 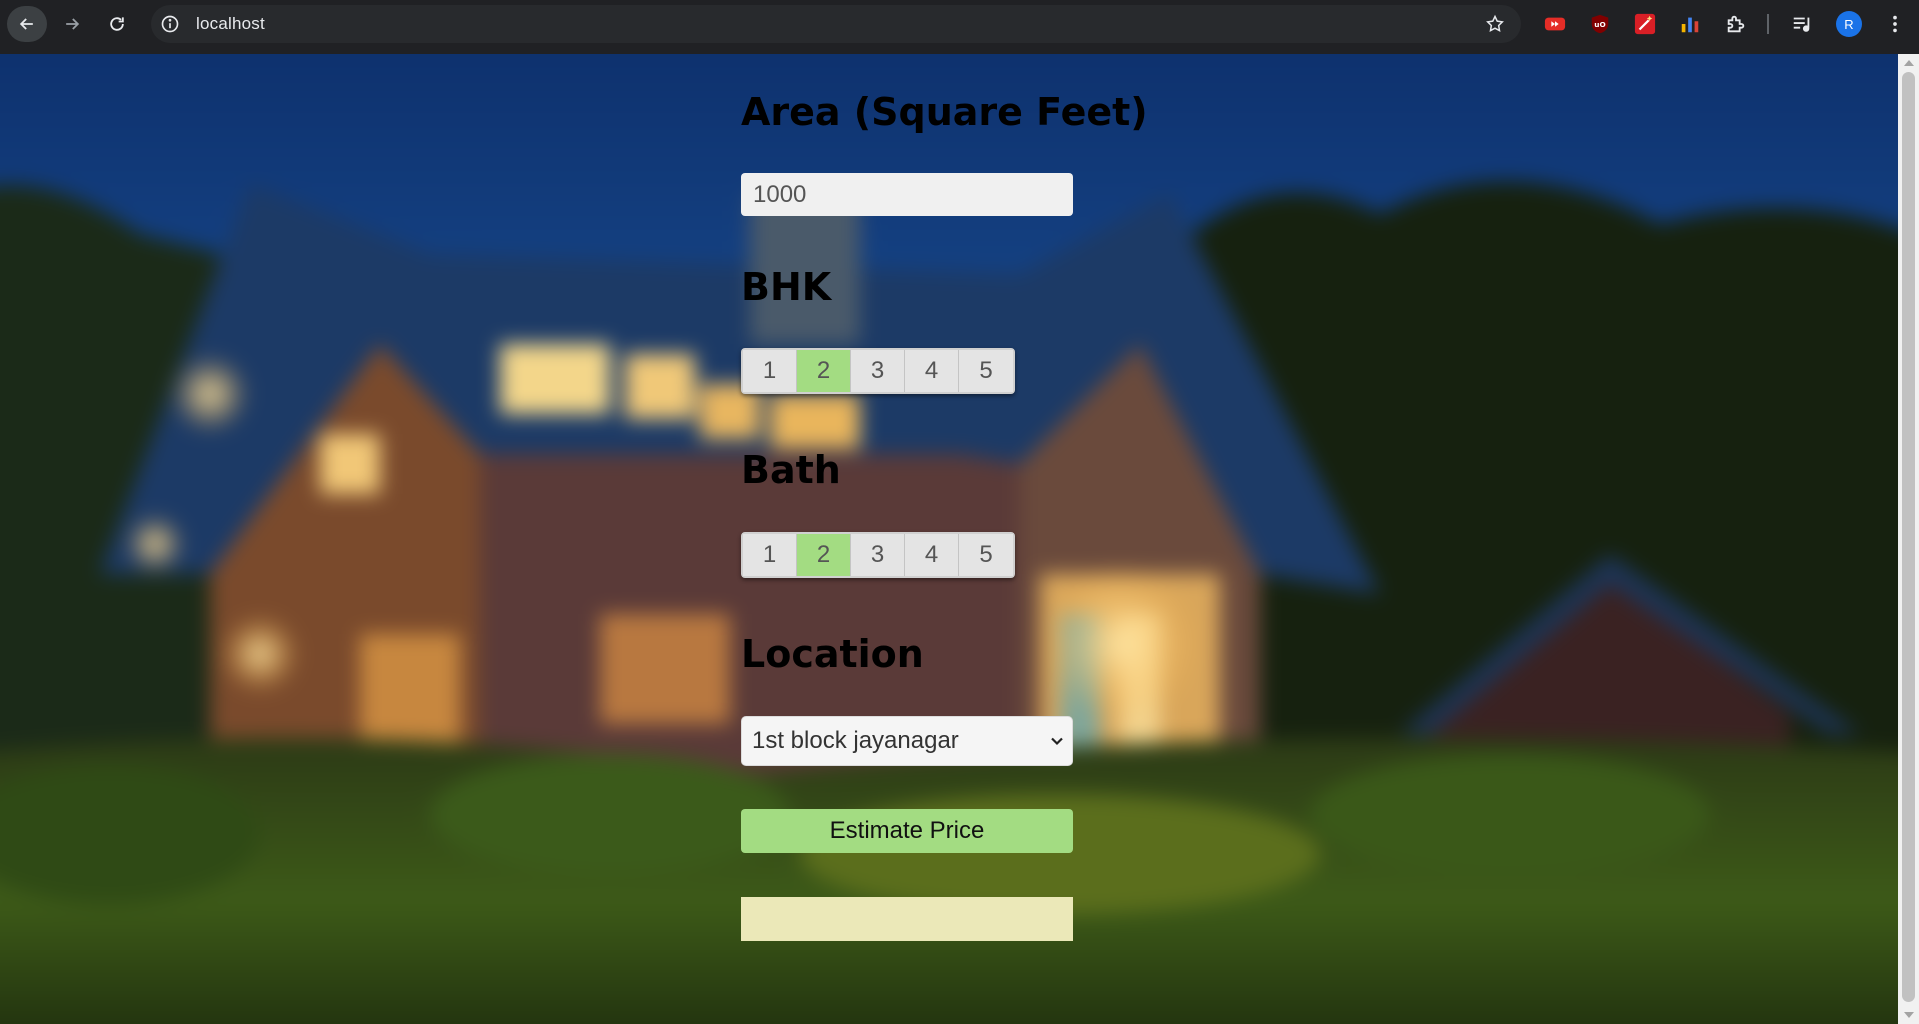 I want to click on media-control-icon, so click(x=1801, y=24).